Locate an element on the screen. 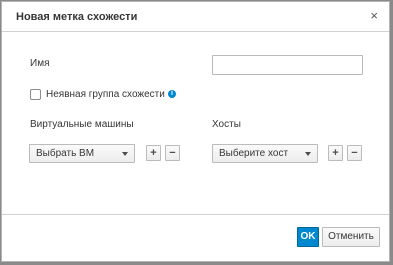 This screenshot has height=265, width=393. info-icon: i is located at coordinates (172, 94).